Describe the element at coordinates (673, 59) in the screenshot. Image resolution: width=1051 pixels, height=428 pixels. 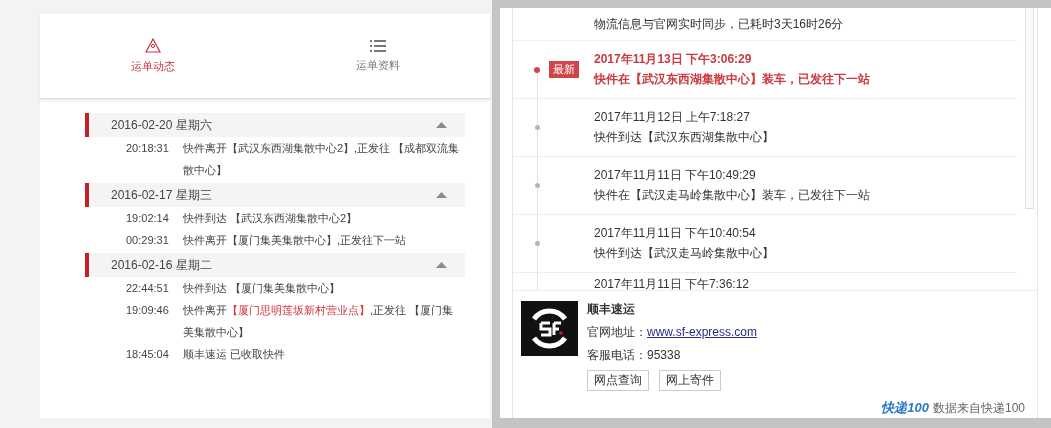
I see `entry-datetime: 2017年11月13日 下午3:06:29` at that location.